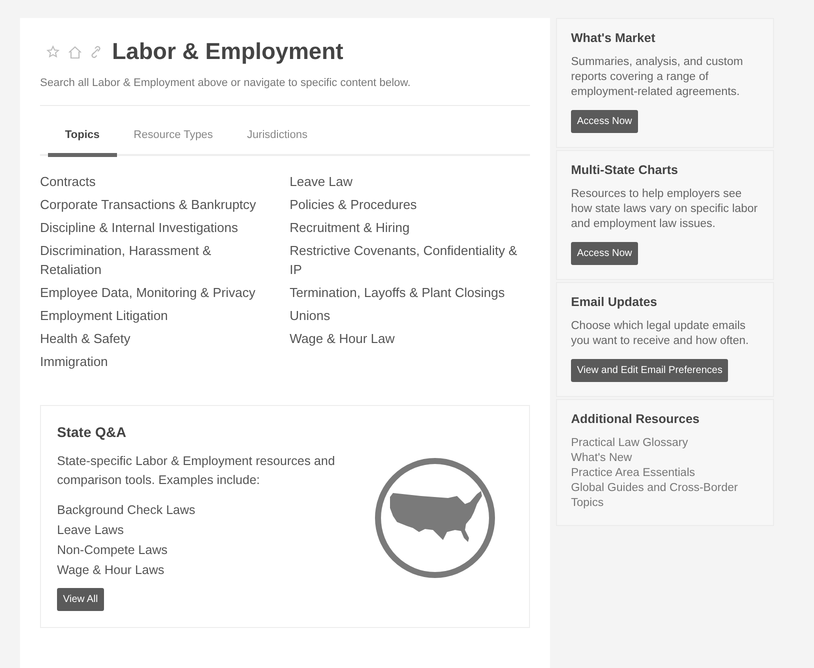 The image size is (814, 668). Describe the element at coordinates (410, 227) in the screenshot. I see `topic-link: Recruitment & Hiring` at that location.